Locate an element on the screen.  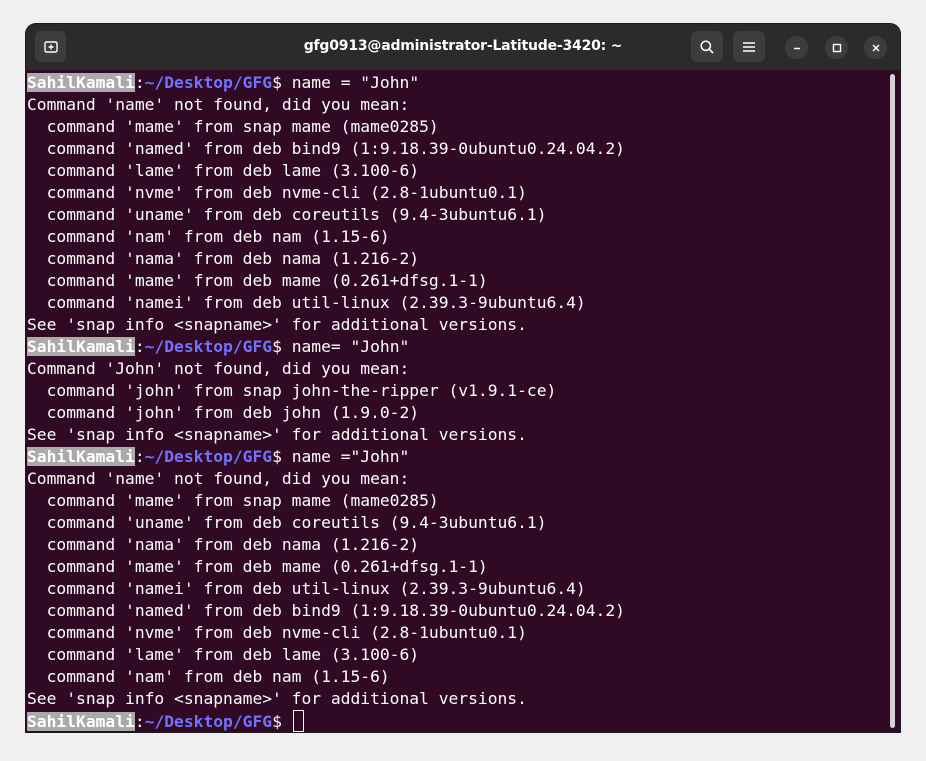
command-text is located at coordinates (287, 721).